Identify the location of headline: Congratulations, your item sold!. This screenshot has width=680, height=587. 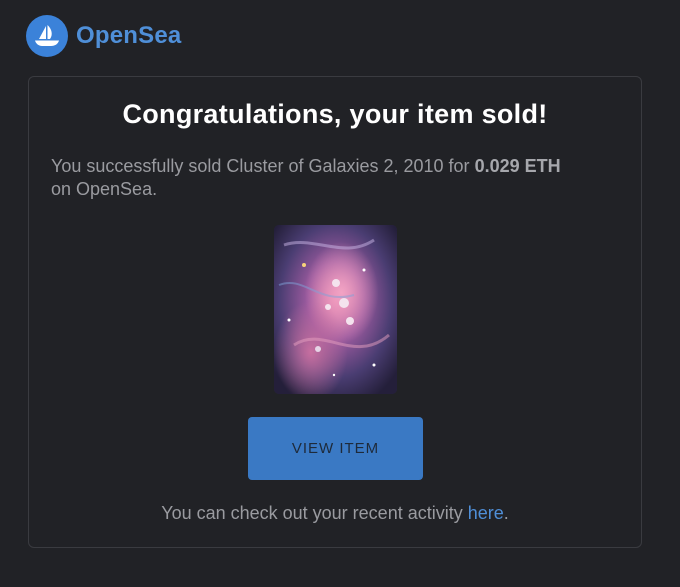
(335, 114).